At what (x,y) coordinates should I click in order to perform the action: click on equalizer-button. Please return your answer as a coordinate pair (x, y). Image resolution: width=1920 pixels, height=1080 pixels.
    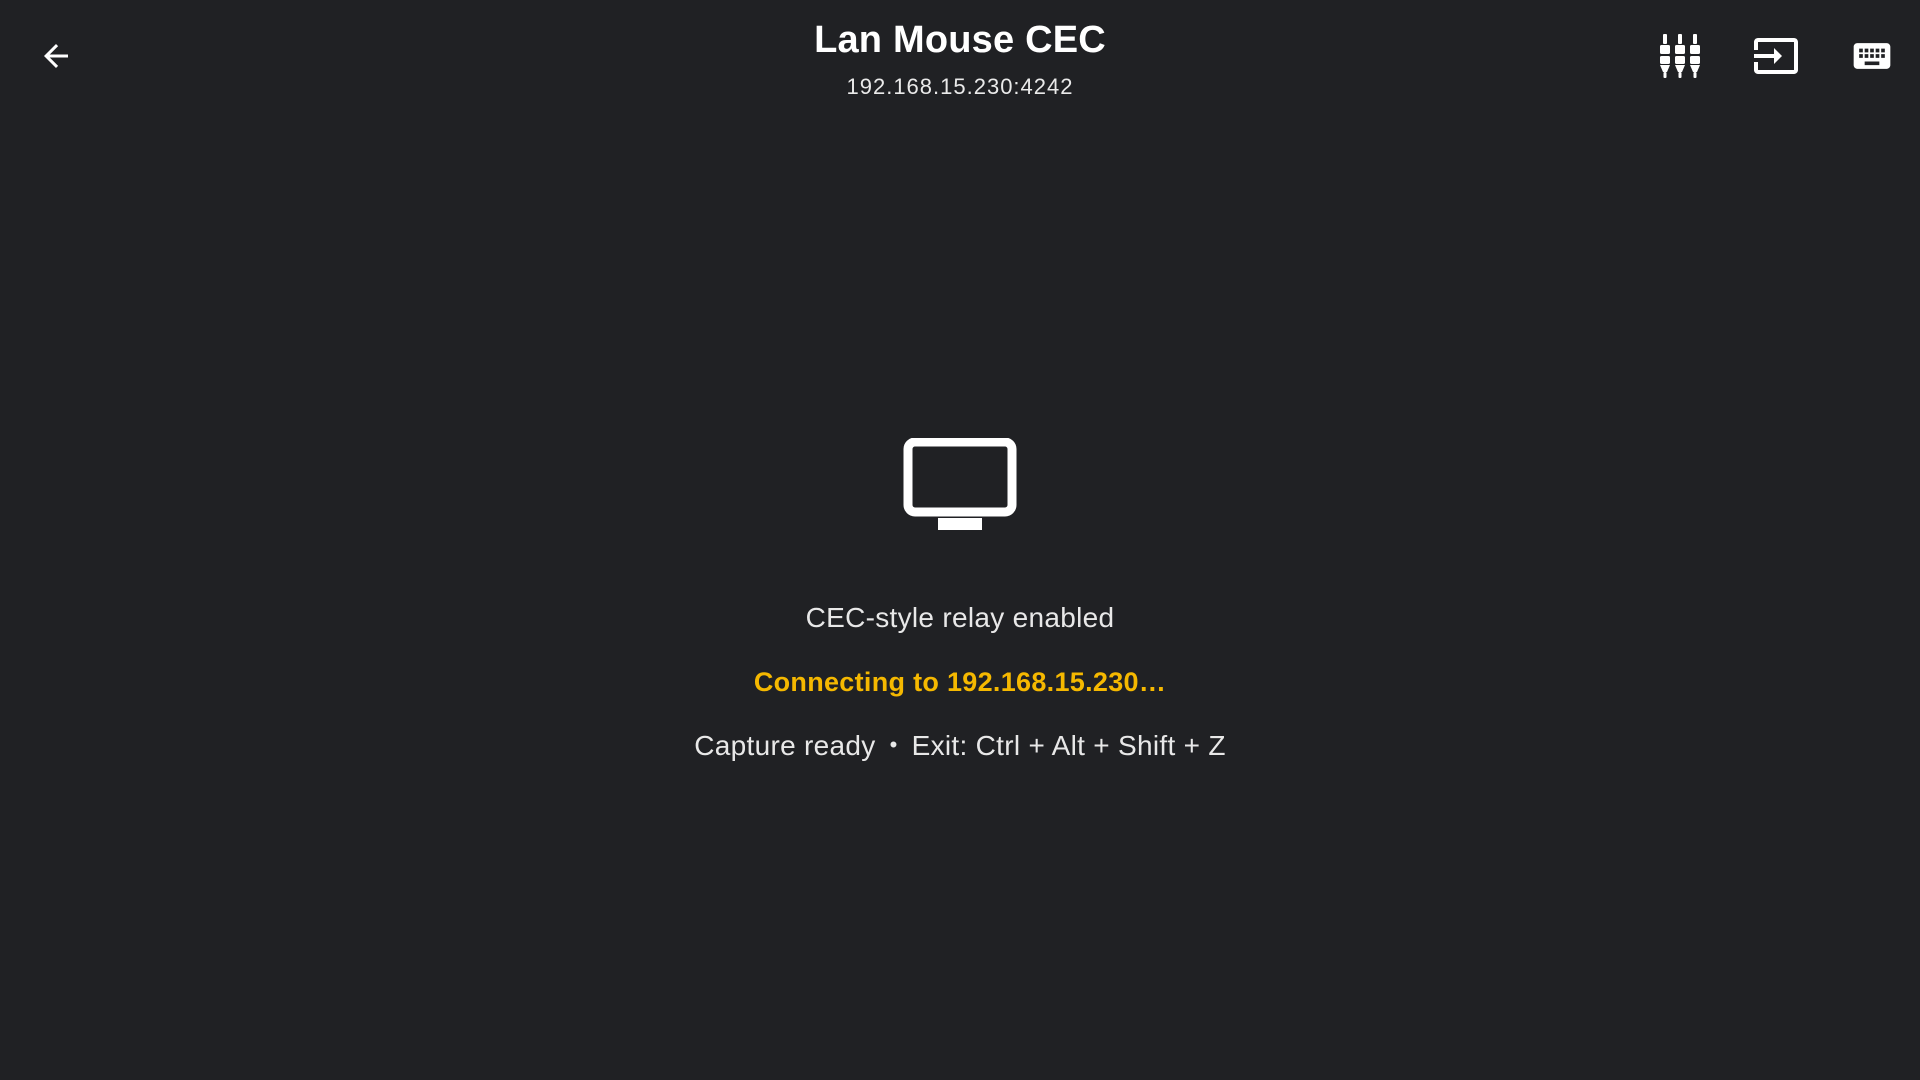
    Looking at the image, I should click on (1680, 56).